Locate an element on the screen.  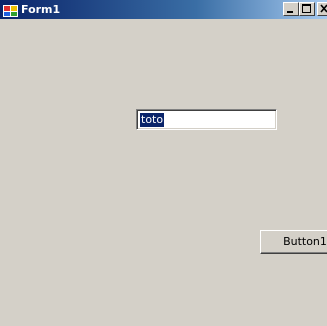
maximize-icon is located at coordinates (306, 8).